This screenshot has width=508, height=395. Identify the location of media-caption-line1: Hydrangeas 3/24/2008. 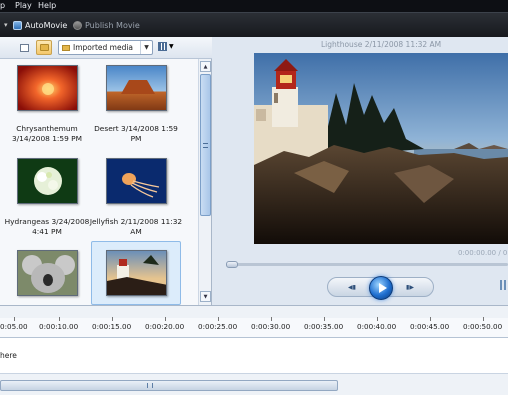
(47, 221).